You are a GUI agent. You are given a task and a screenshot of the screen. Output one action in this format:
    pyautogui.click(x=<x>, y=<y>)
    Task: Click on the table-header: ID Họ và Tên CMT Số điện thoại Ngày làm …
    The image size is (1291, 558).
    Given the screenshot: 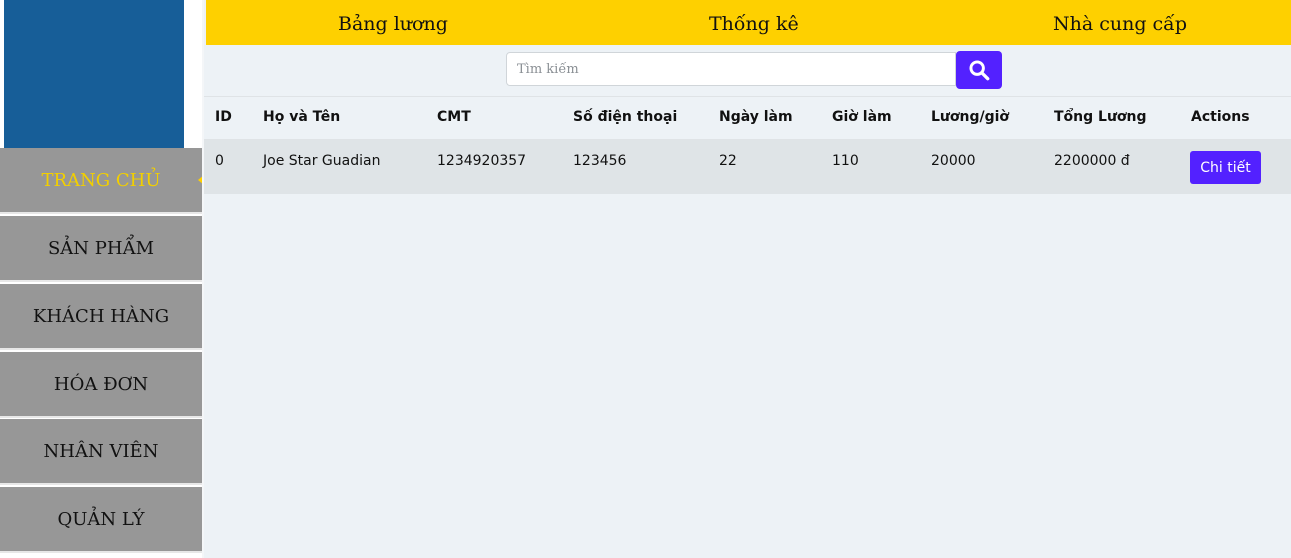 What is the action you would take?
    pyautogui.click(x=747, y=118)
    